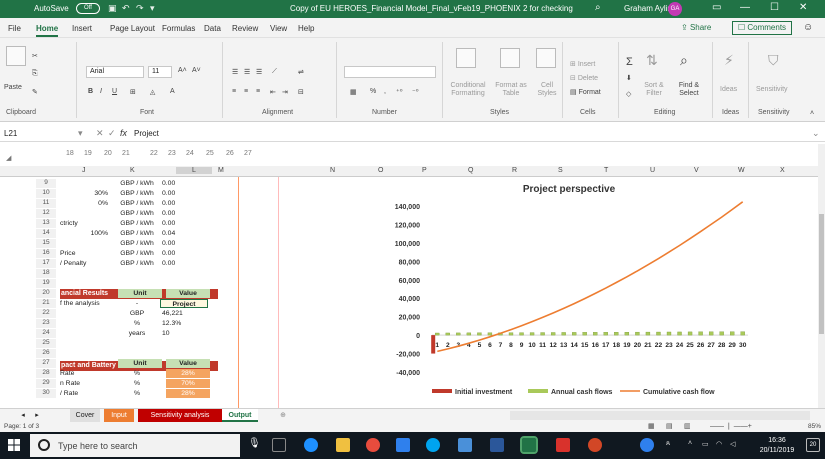 The width and height of the screenshot is (825, 459). Describe the element at coordinates (84, 373) in the screenshot. I see `cell-label: Rate` at that location.